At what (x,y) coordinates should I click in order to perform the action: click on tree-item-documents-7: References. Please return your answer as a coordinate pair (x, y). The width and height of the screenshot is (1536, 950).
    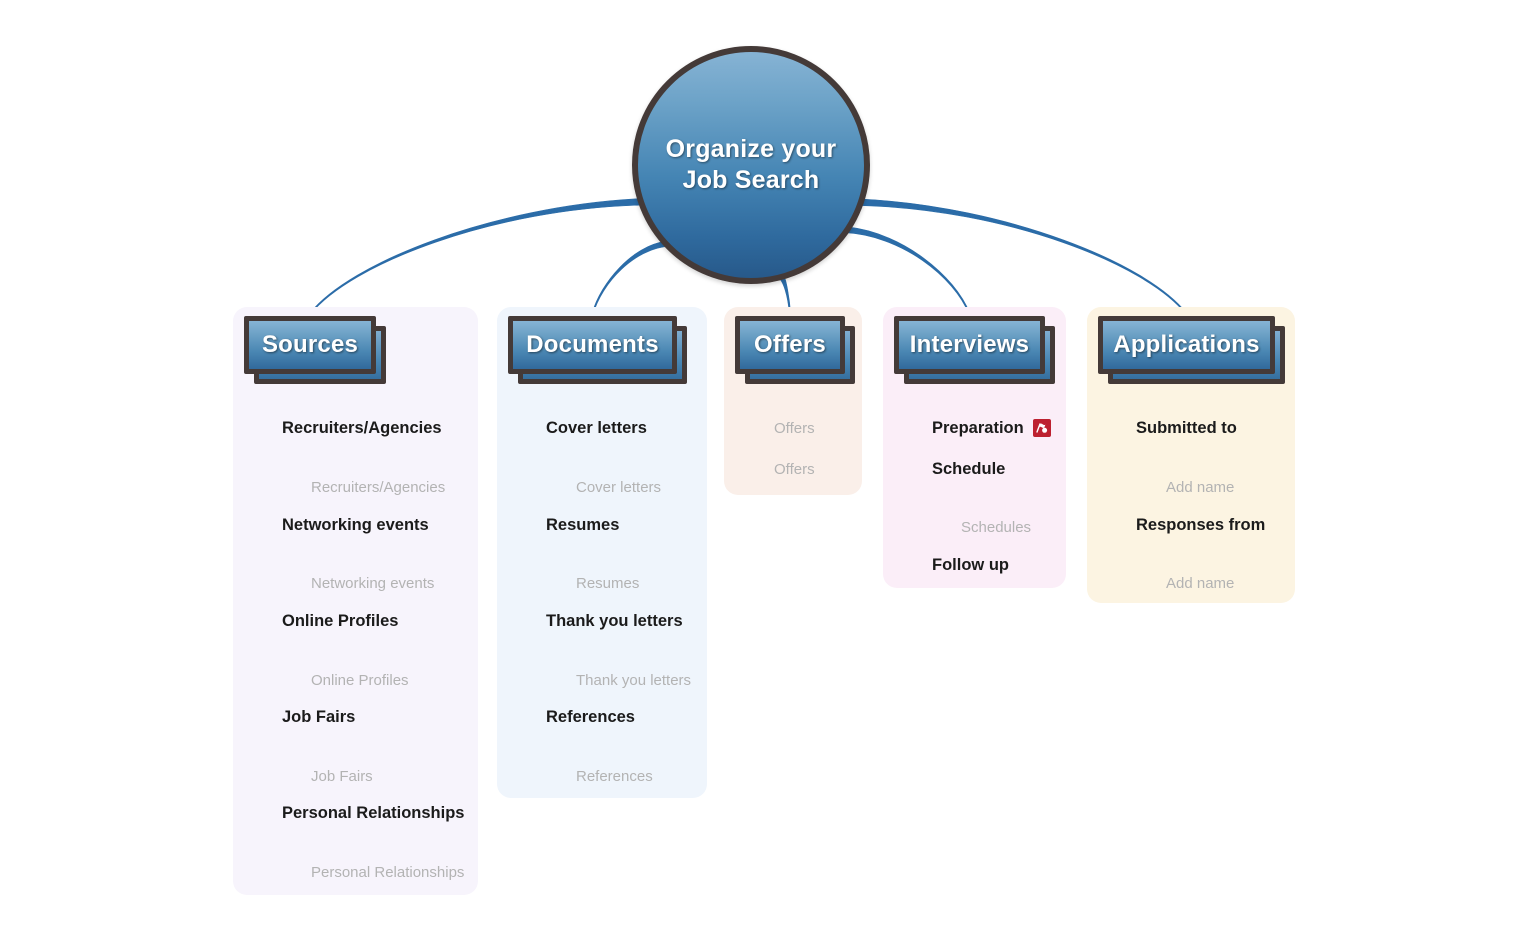
    Looking at the image, I should click on (614, 776).